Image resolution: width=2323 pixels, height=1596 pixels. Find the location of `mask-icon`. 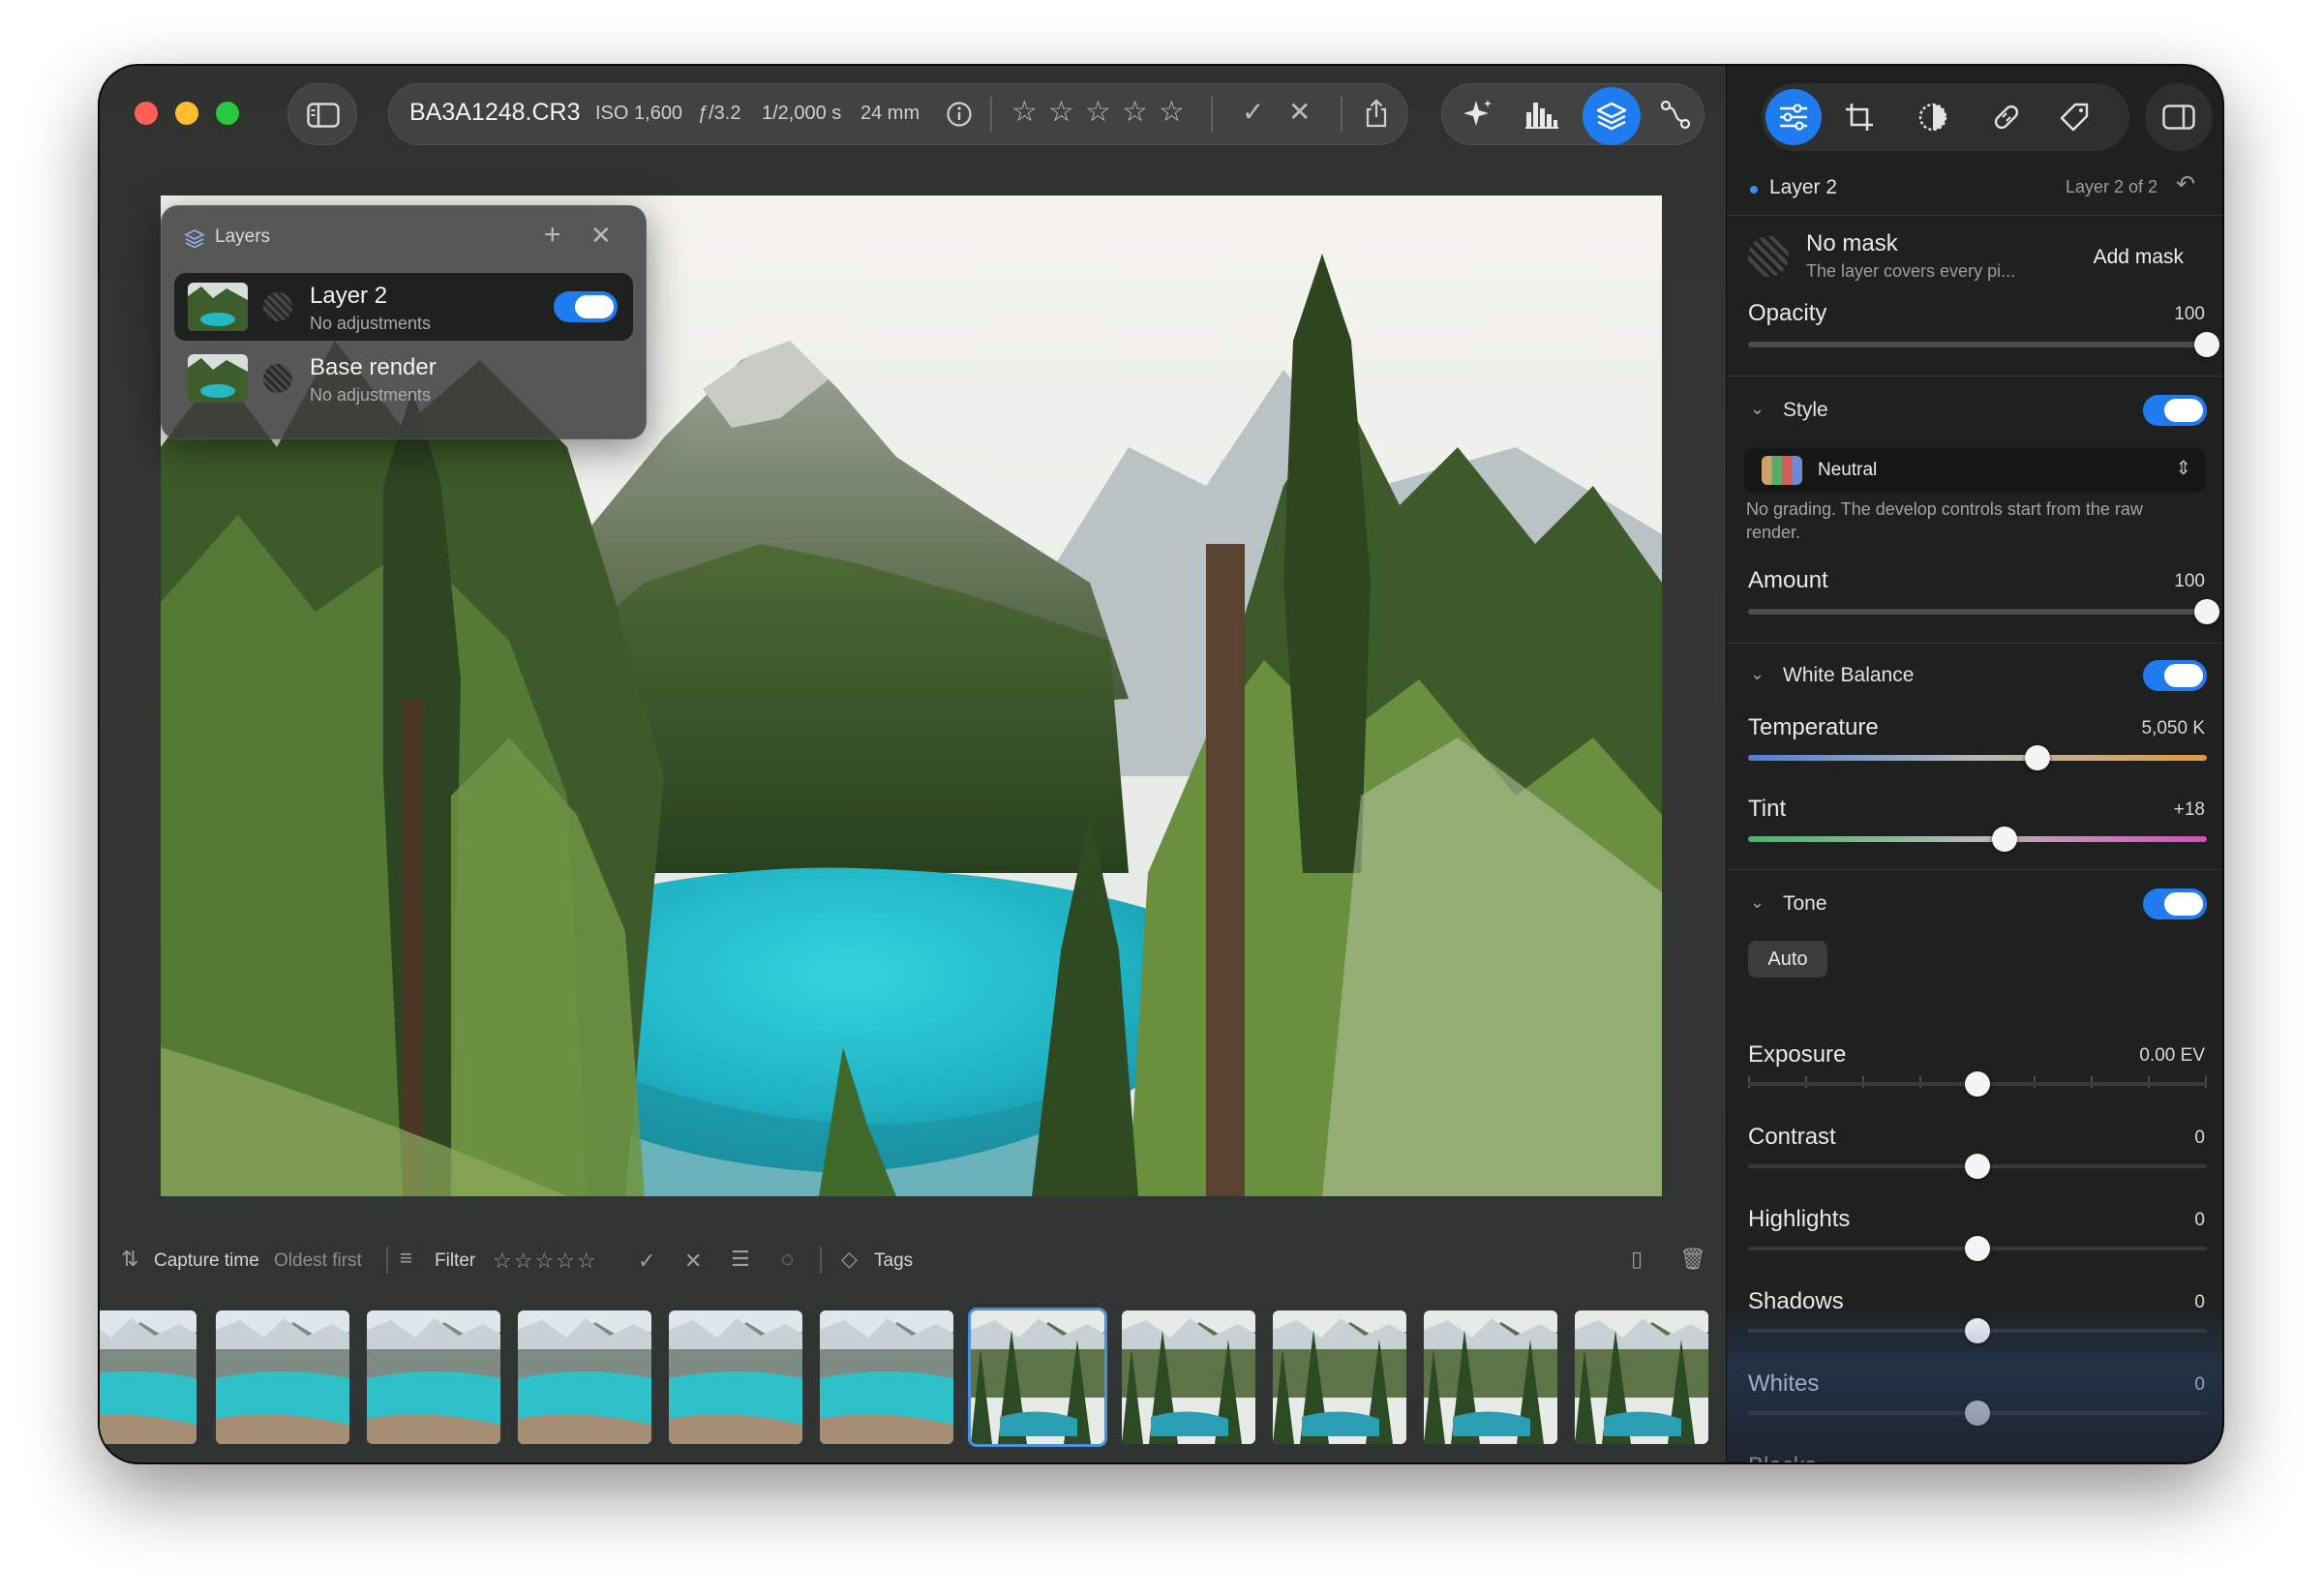

mask-icon is located at coordinates (1933, 117).